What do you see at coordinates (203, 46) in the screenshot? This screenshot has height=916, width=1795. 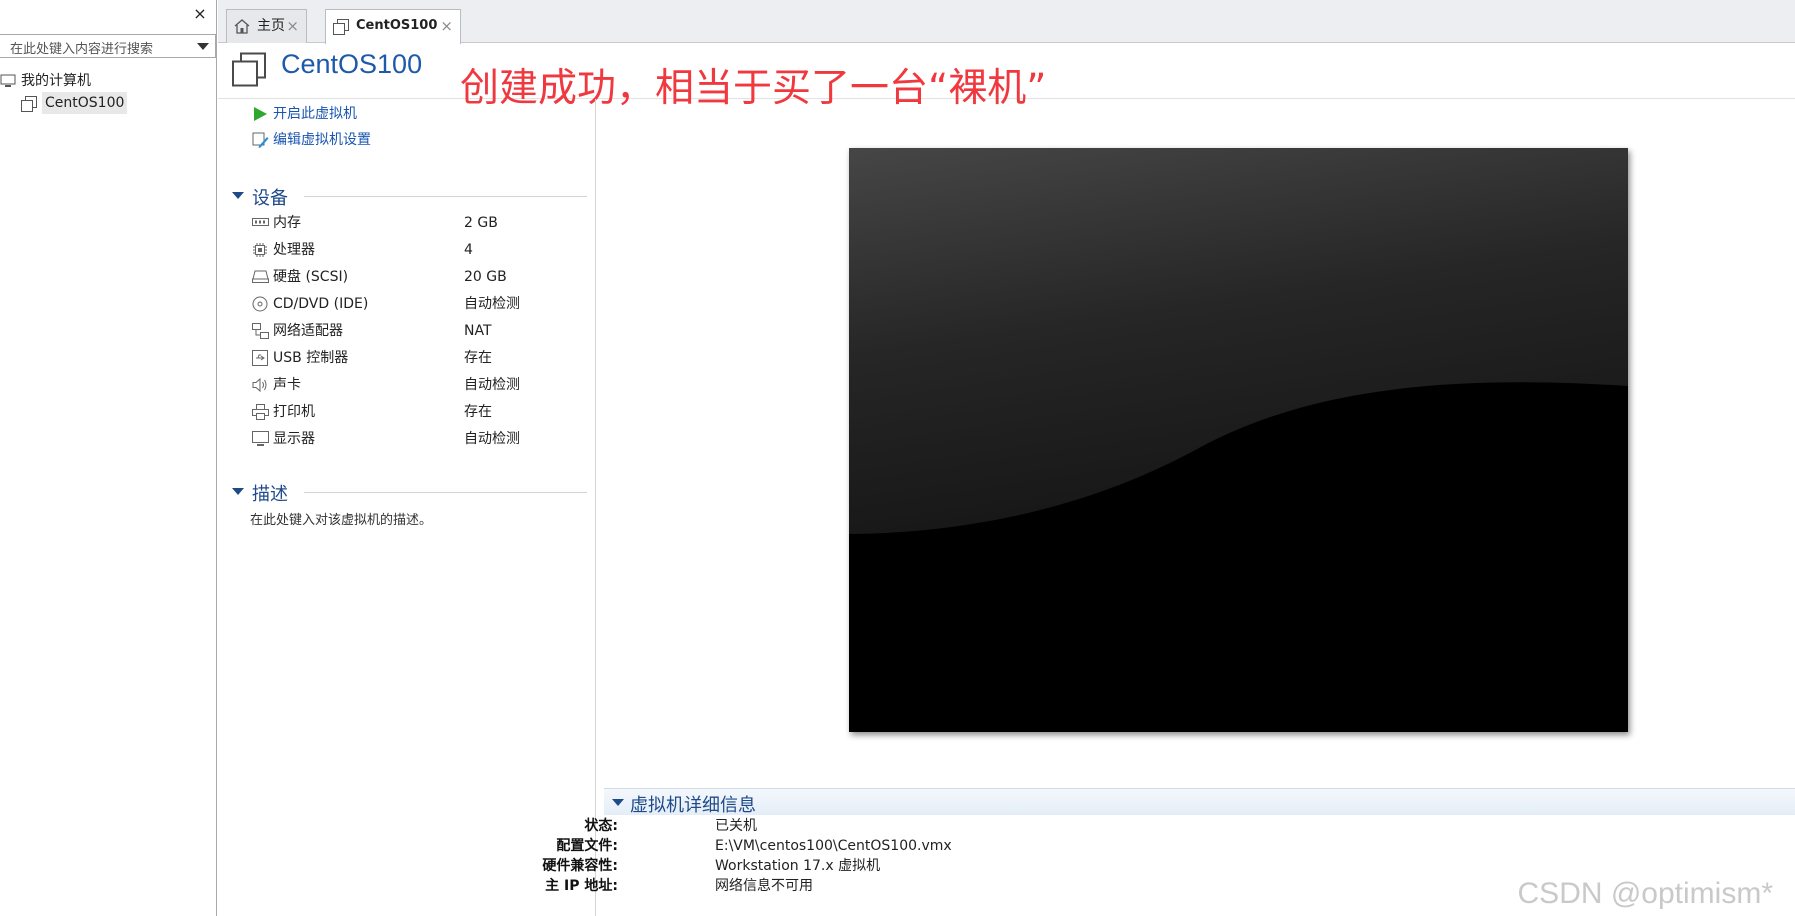 I see `search-dropdown-icon` at bounding box center [203, 46].